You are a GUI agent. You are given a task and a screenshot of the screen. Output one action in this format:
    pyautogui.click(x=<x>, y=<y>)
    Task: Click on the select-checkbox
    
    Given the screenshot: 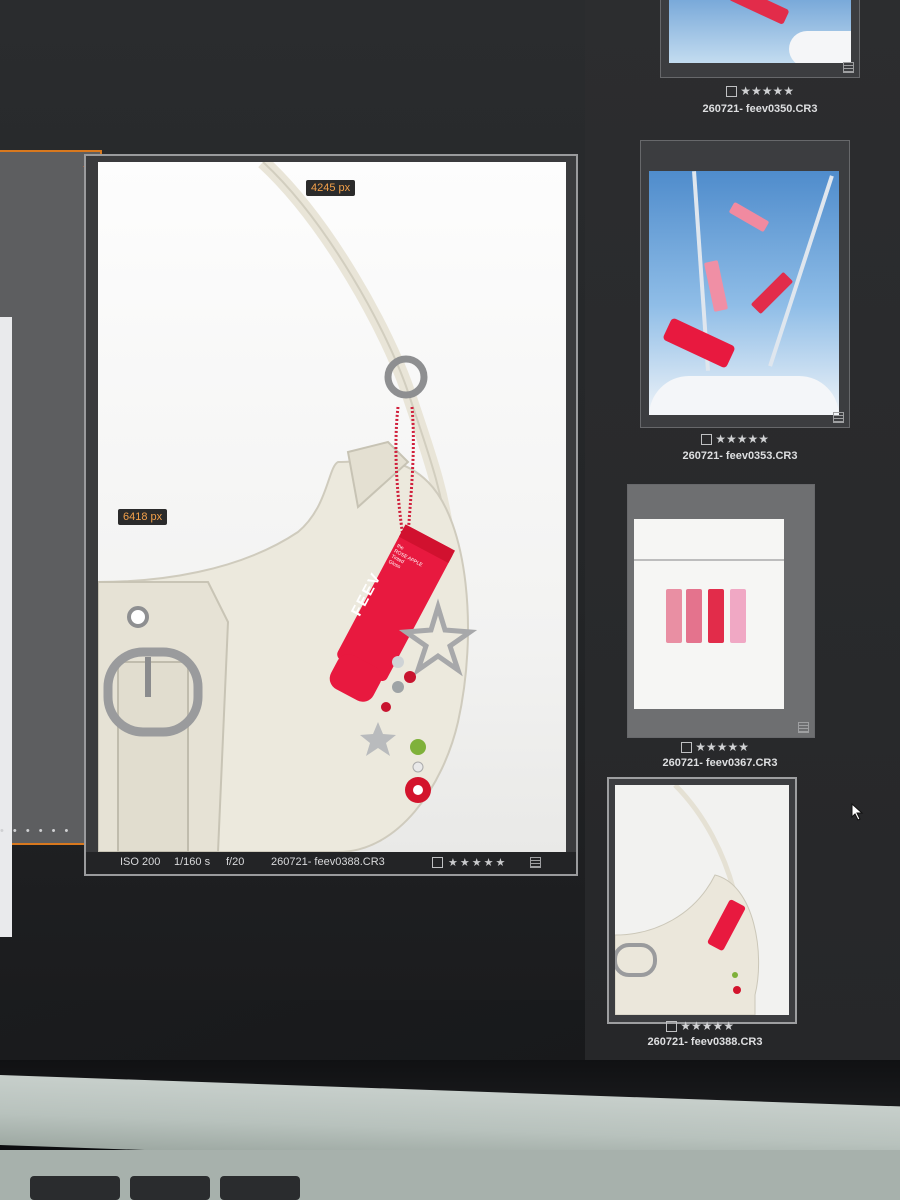 What is the action you would take?
    pyautogui.click(x=437, y=862)
    